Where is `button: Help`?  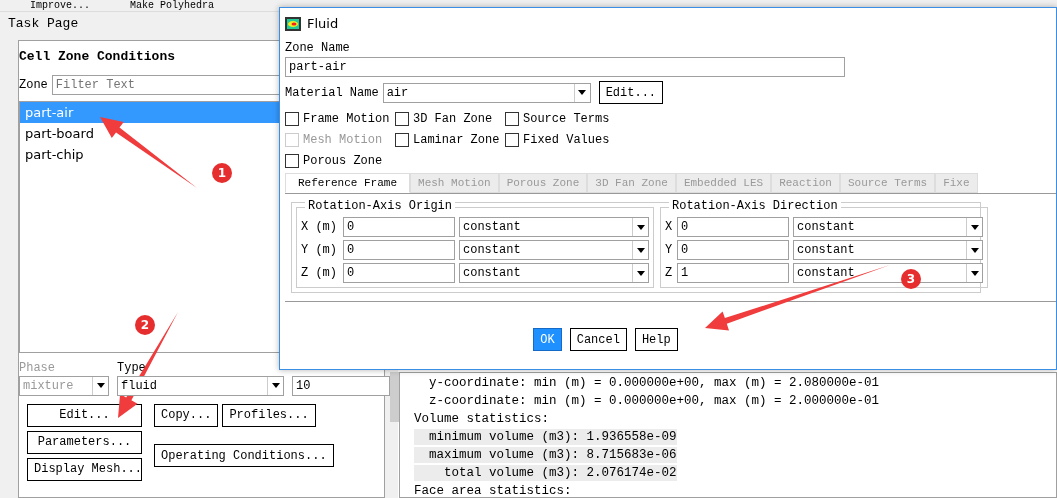 button: Help is located at coordinates (656, 339).